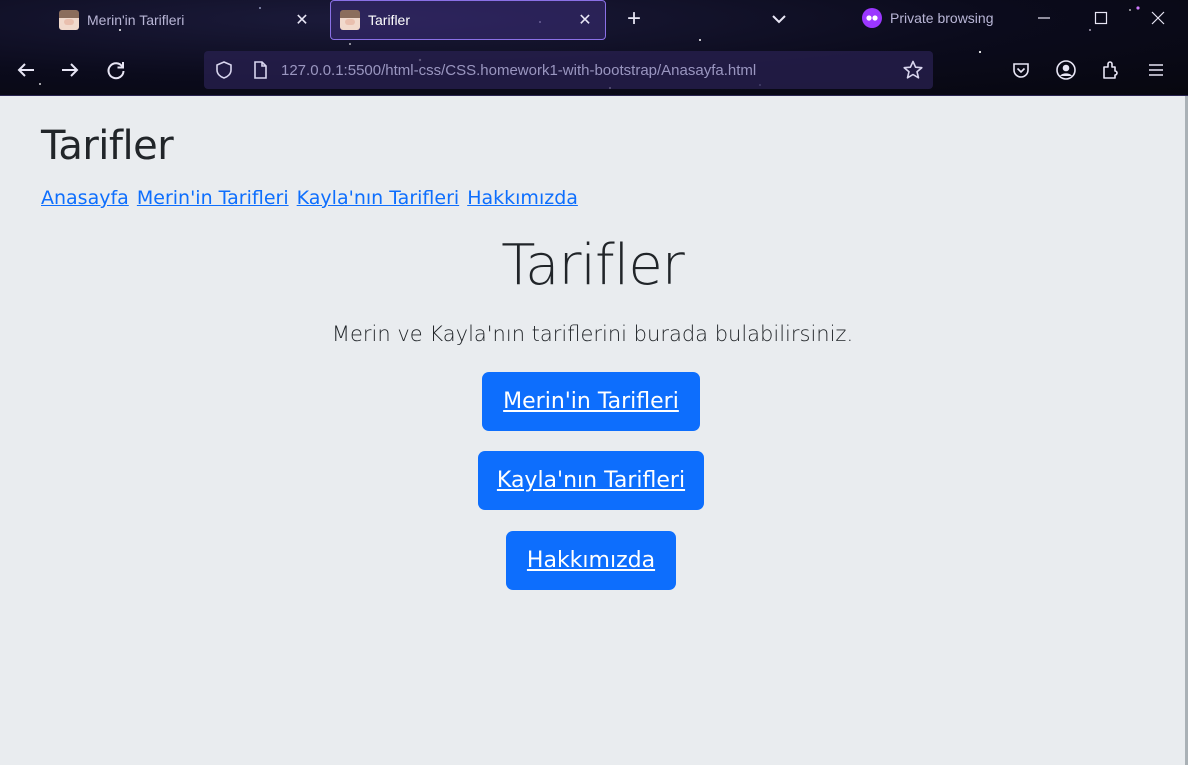 The height and width of the screenshot is (765, 1188). What do you see at coordinates (1158, 18) in the screenshot?
I see `close-icon` at bounding box center [1158, 18].